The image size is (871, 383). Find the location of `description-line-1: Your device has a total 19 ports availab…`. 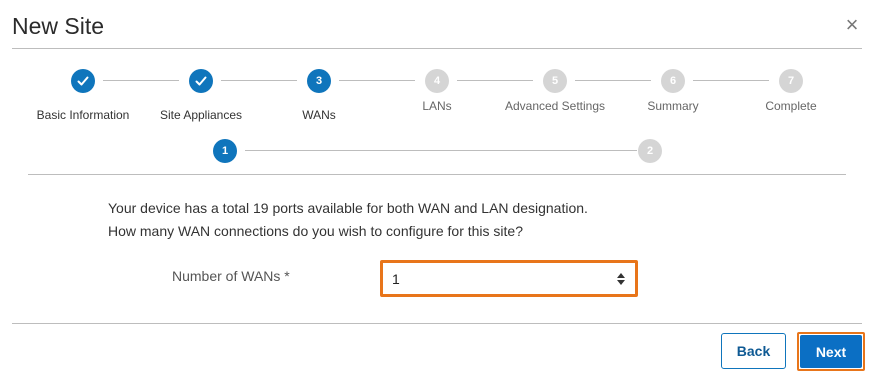

description-line-1: Your device has a total 19 ports availab… is located at coordinates (348, 208).